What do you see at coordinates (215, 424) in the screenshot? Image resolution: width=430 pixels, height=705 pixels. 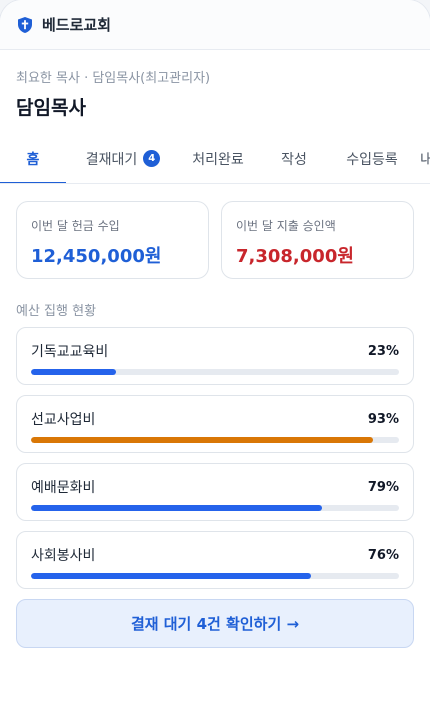 I see `budget-item-mission: 선교사업비 93%` at bounding box center [215, 424].